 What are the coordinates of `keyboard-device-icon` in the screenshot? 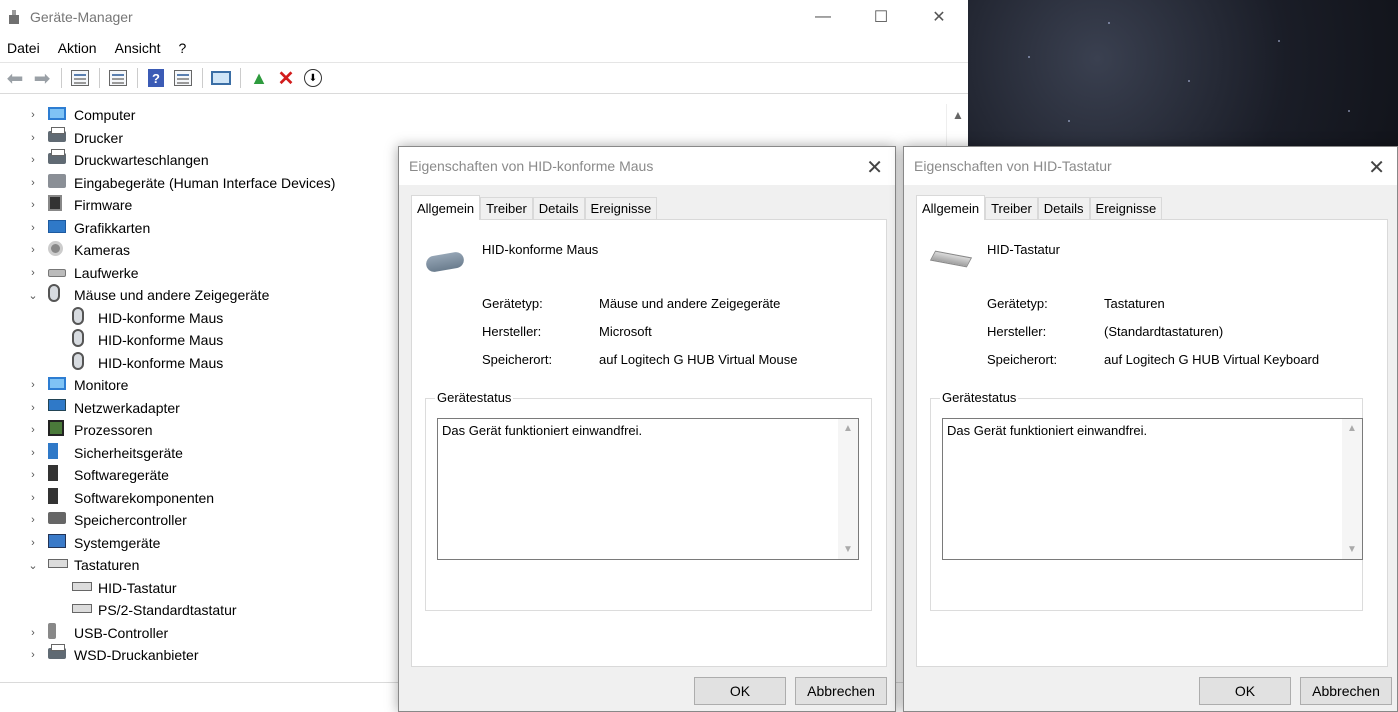 It's located at (951, 259).